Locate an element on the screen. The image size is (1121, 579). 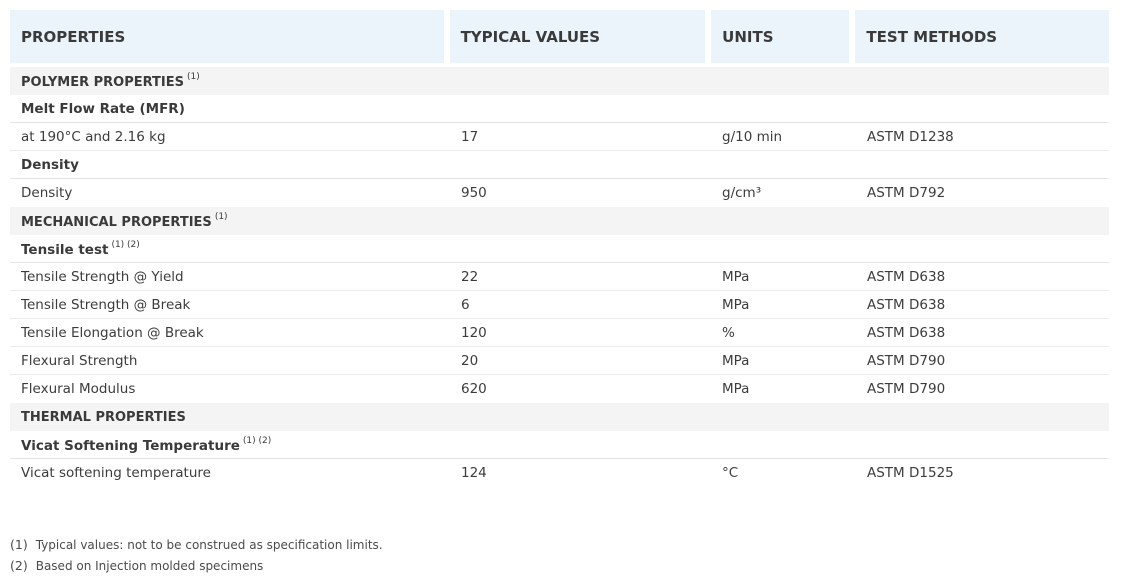
section-title: THERMAL PROPERTIES is located at coordinates (103, 417).